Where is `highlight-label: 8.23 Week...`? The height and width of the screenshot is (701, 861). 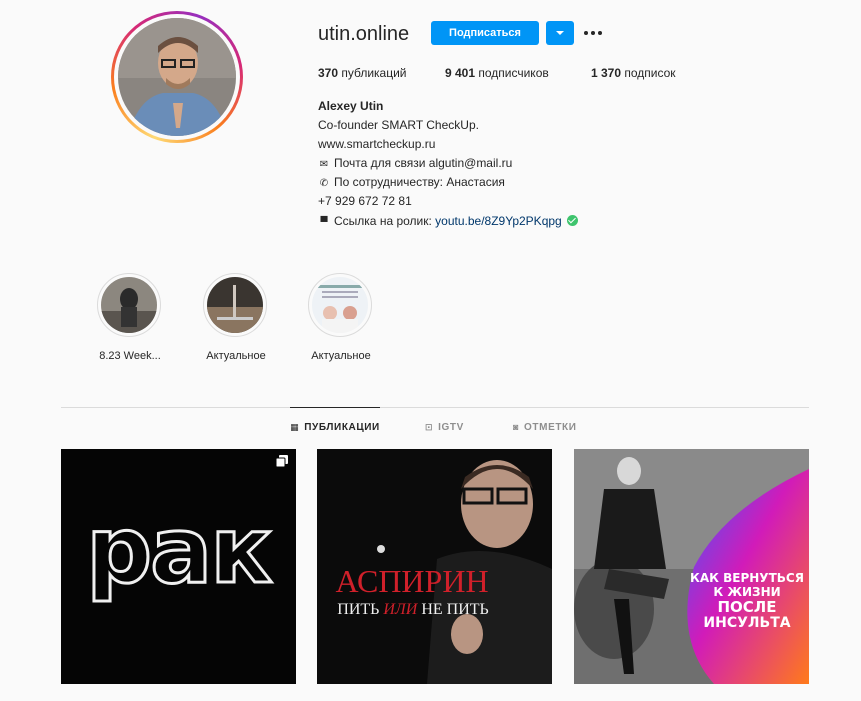
highlight-label: 8.23 Week... is located at coordinates (130, 356).